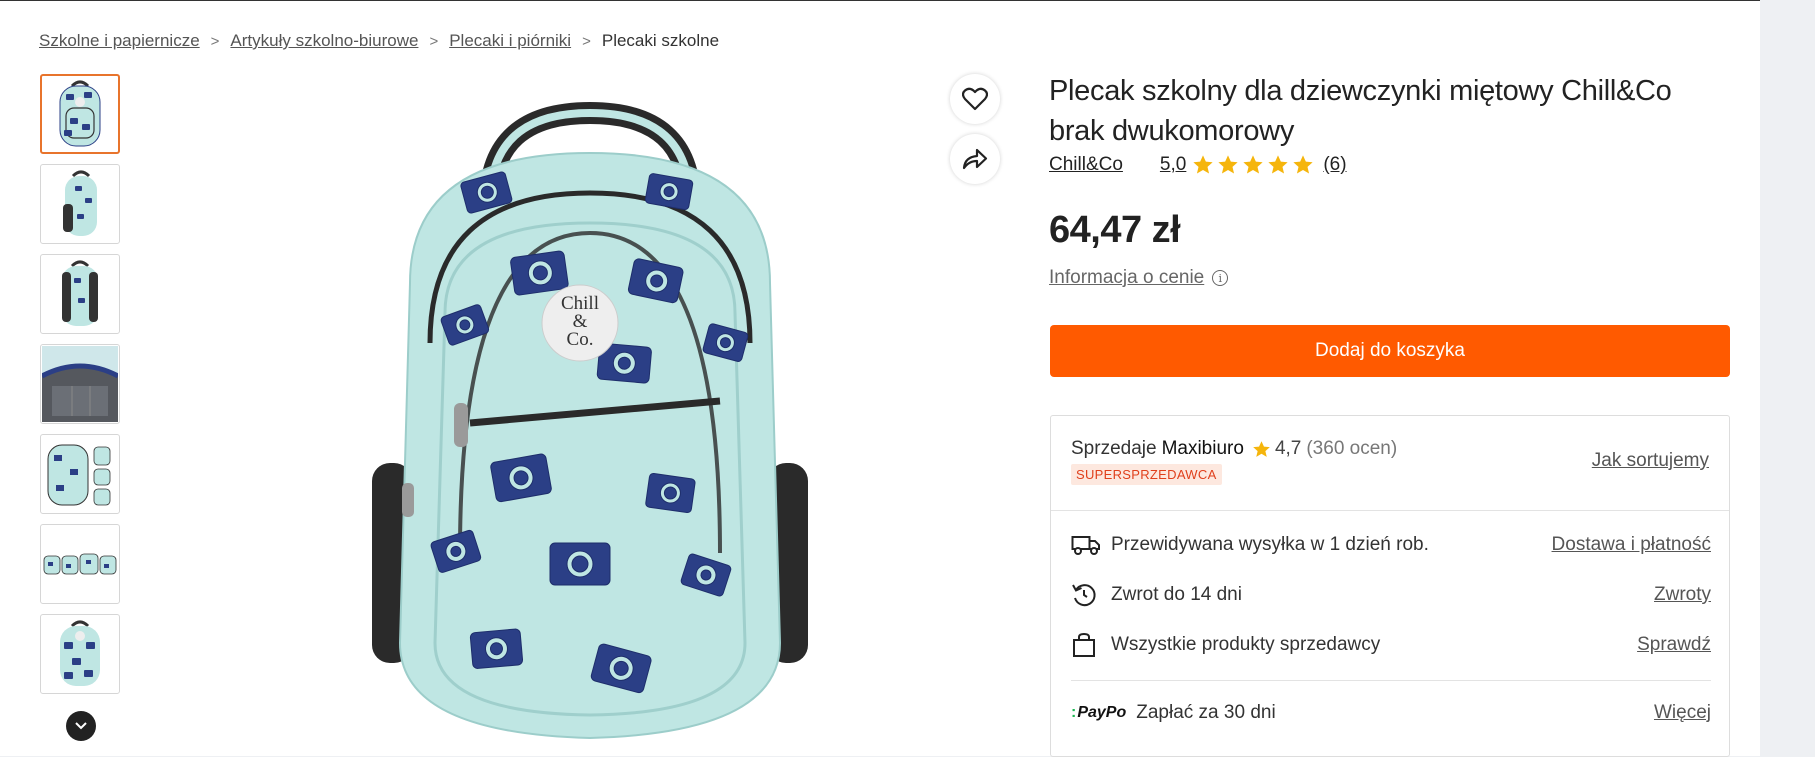 This screenshot has height=757, width=1815. I want to click on return-icon, so click(1087, 595).